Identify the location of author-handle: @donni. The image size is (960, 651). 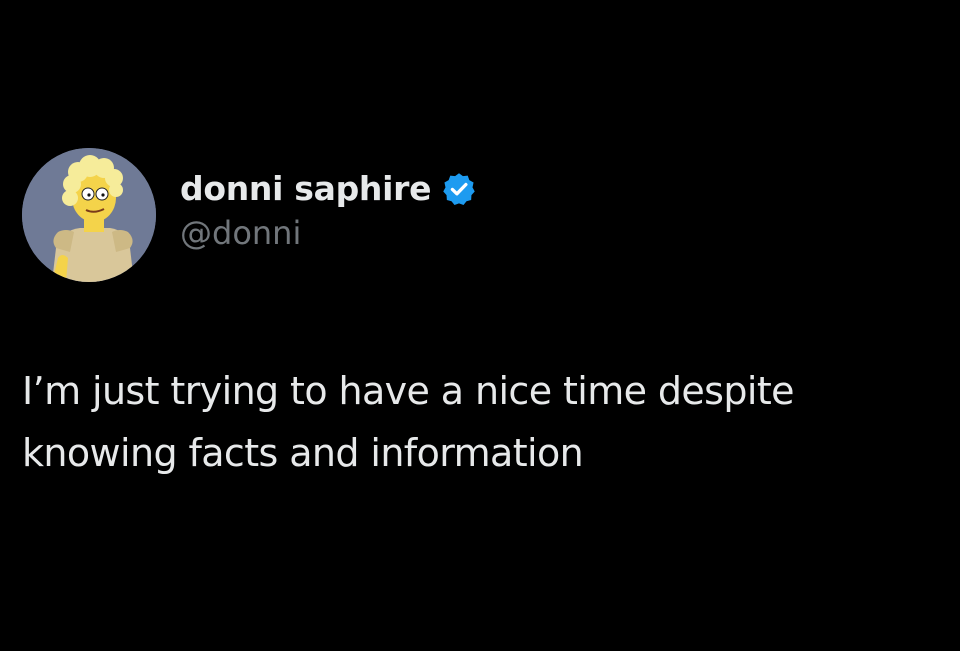
(328, 233).